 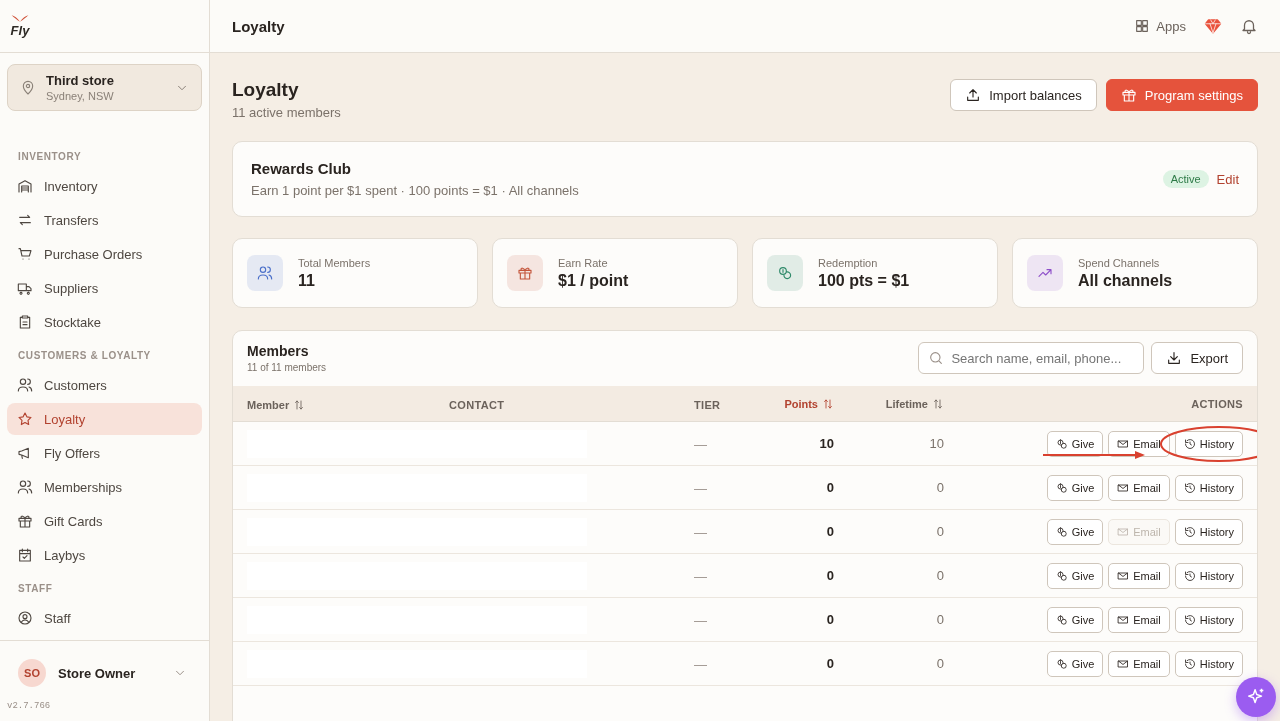 What do you see at coordinates (258, 26) in the screenshot?
I see `page-title: Loyalty` at bounding box center [258, 26].